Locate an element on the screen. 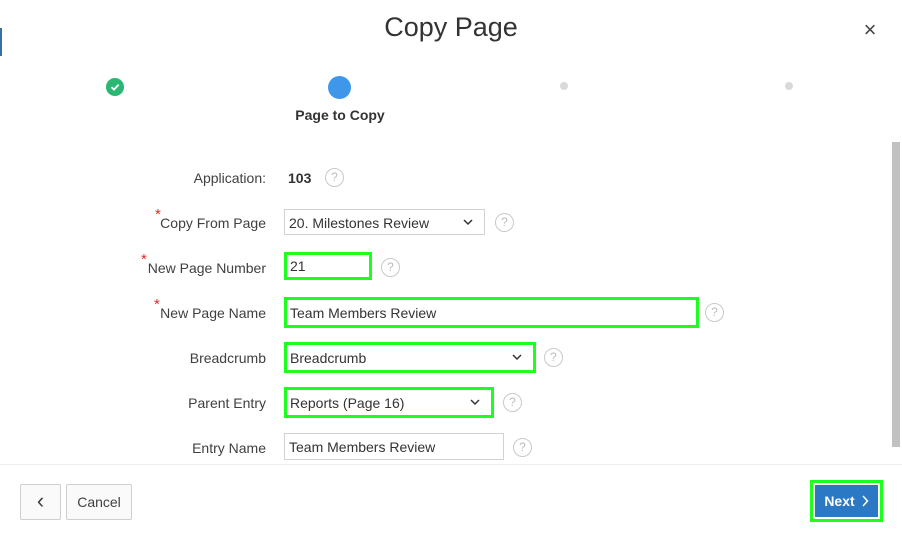 The image size is (902, 539). new-page-name-label: New Page Name is located at coordinates (213, 313).